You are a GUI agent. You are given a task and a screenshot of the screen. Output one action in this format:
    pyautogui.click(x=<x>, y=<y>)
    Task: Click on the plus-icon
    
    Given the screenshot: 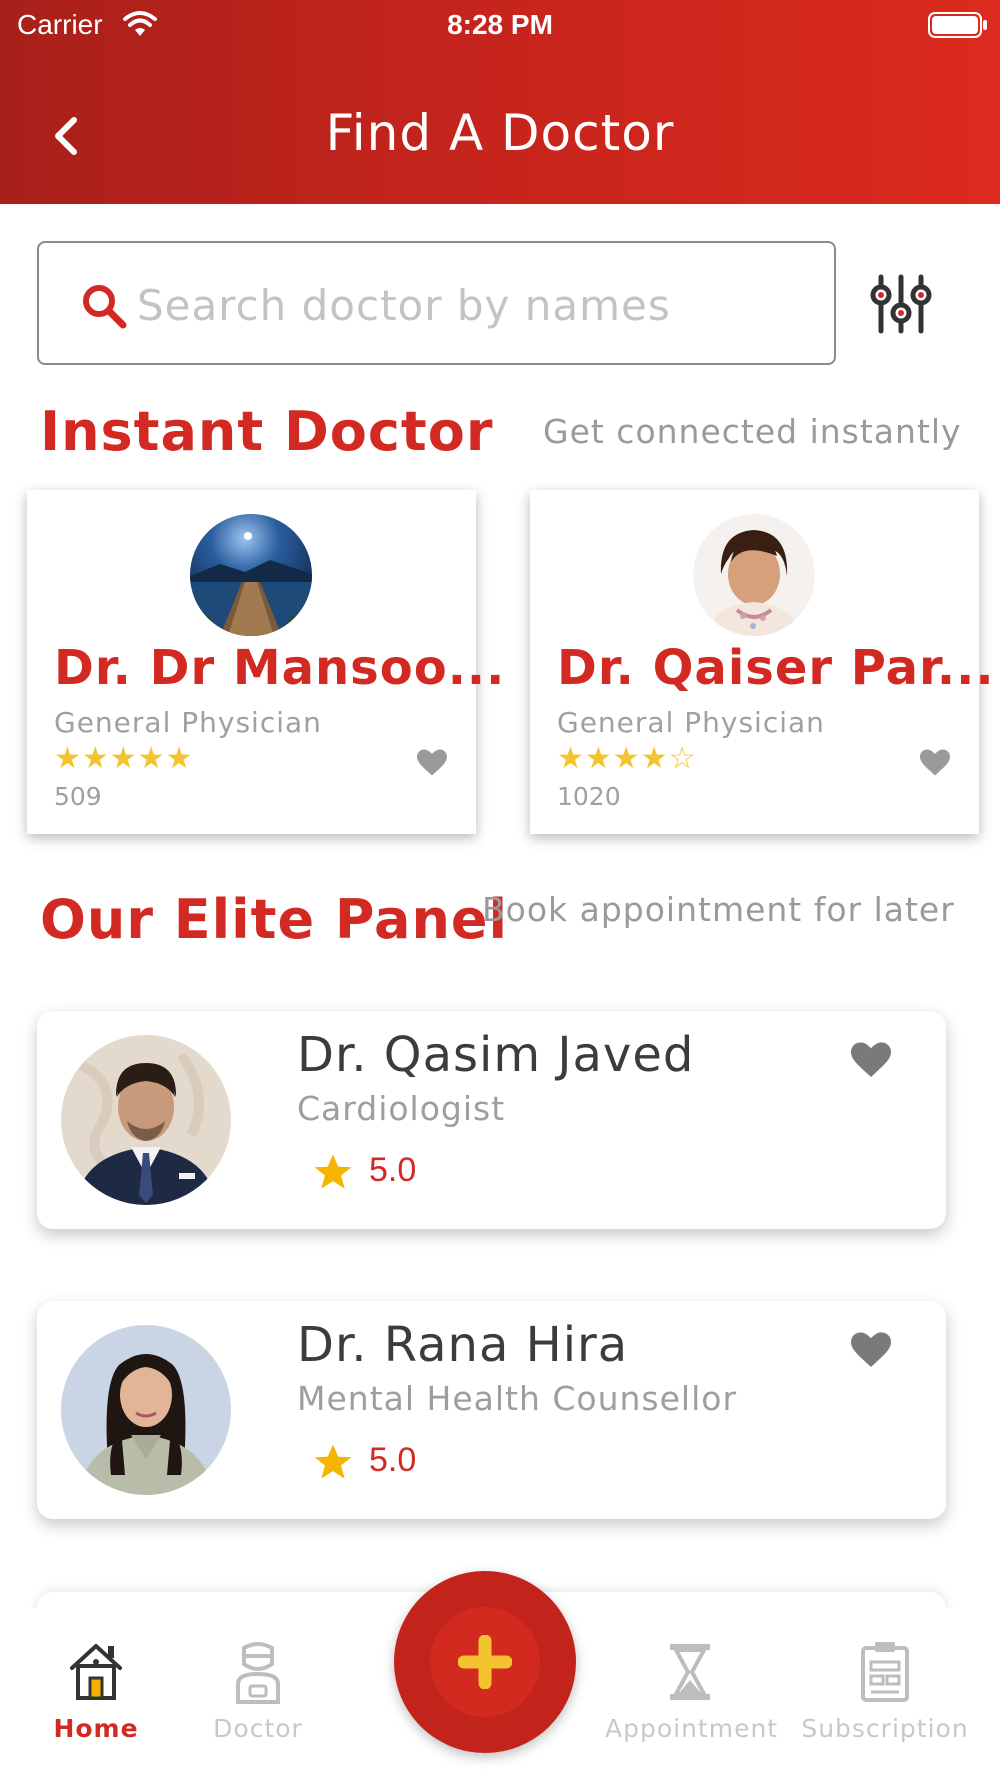 What is the action you would take?
    pyautogui.click(x=485, y=1662)
    